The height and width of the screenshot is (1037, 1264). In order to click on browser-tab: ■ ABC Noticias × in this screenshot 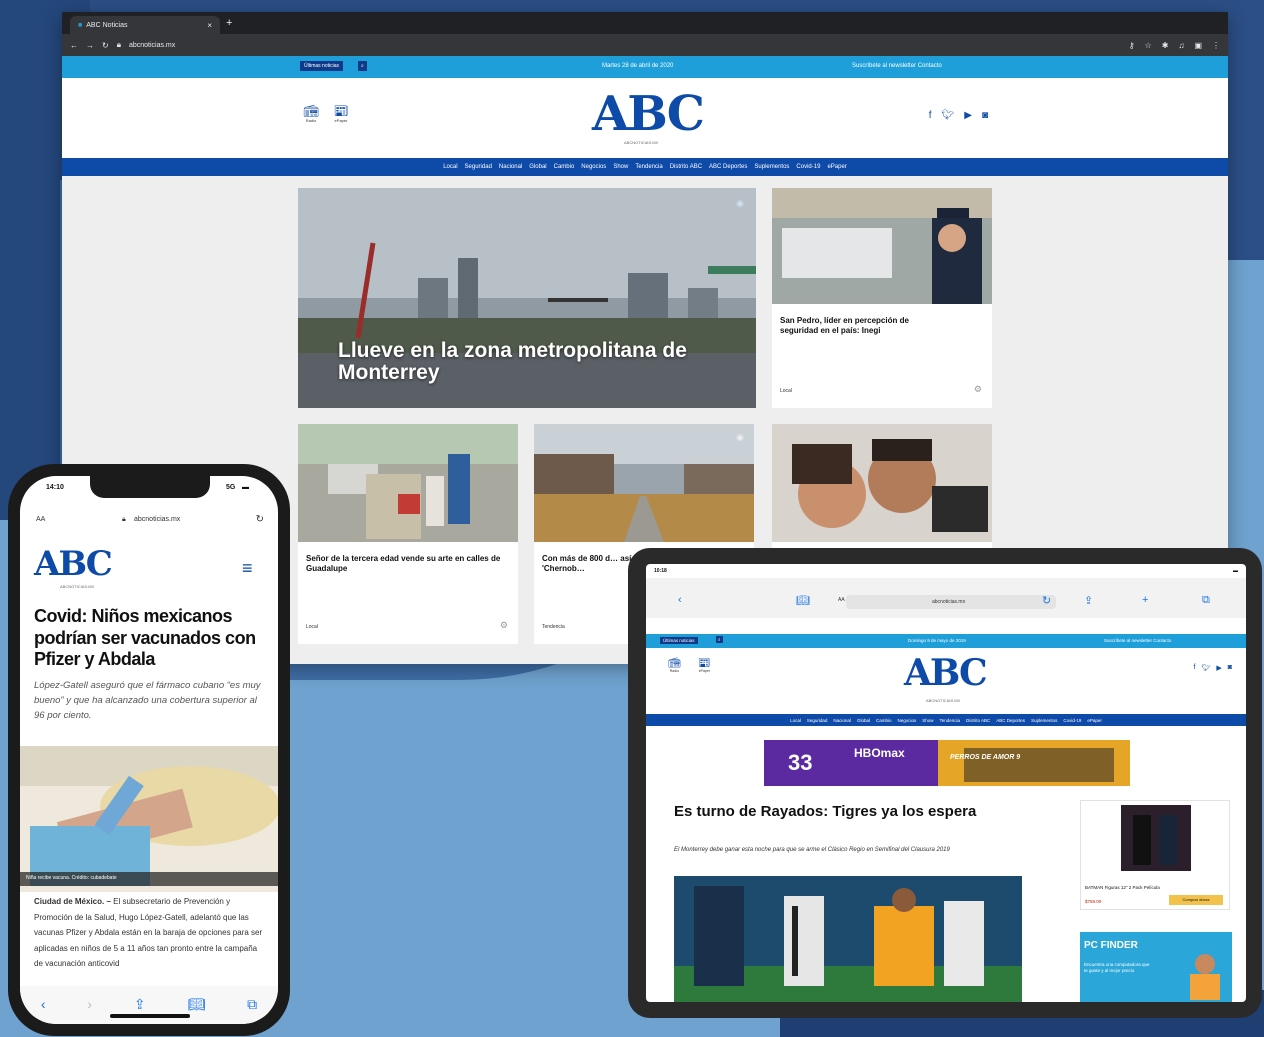, I will do `click(145, 25)`.